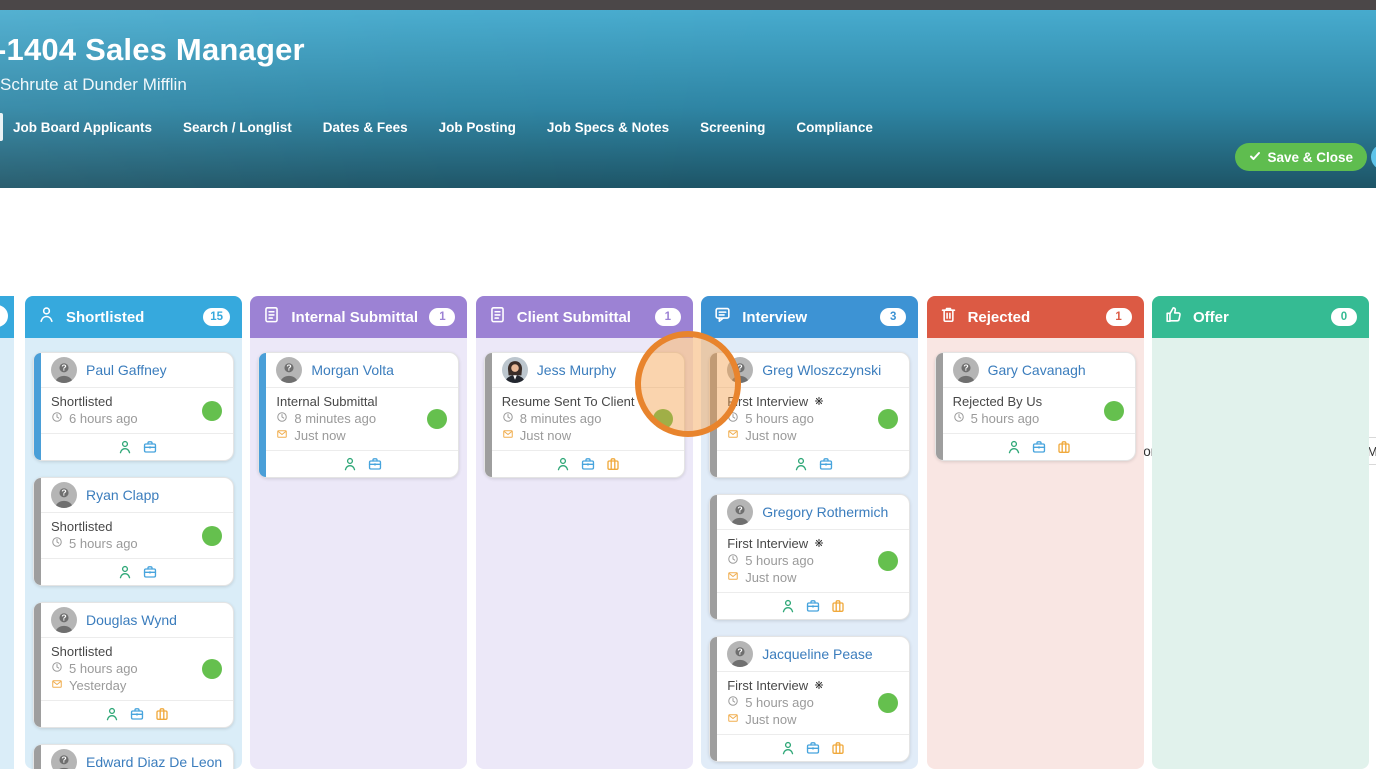  Describe the element at coordinates (131, 620) in the screenshot. I see `candidate-name-link: Douglas Wynd` at that location.